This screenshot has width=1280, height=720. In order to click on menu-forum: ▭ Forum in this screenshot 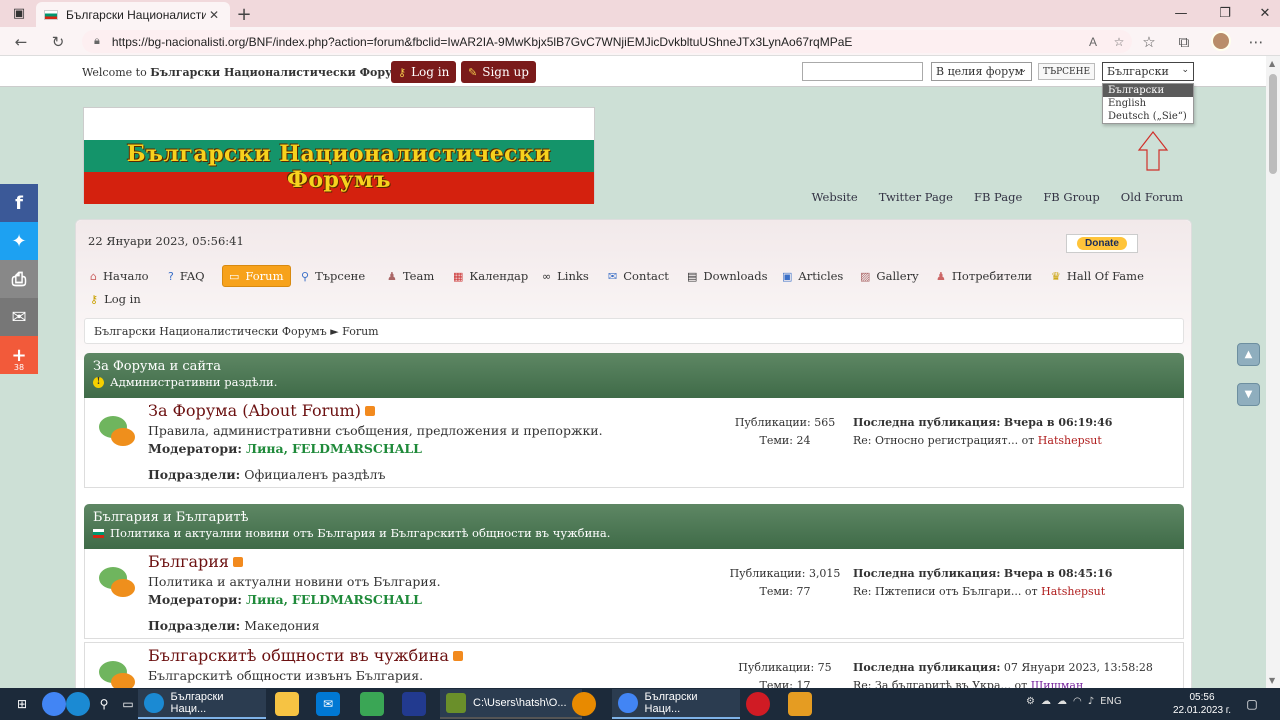, I will do `click(256, 276)`.